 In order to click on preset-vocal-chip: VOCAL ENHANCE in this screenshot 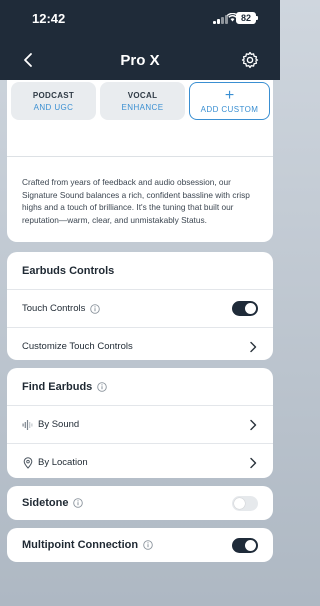, I will do `click(142, 101)`.